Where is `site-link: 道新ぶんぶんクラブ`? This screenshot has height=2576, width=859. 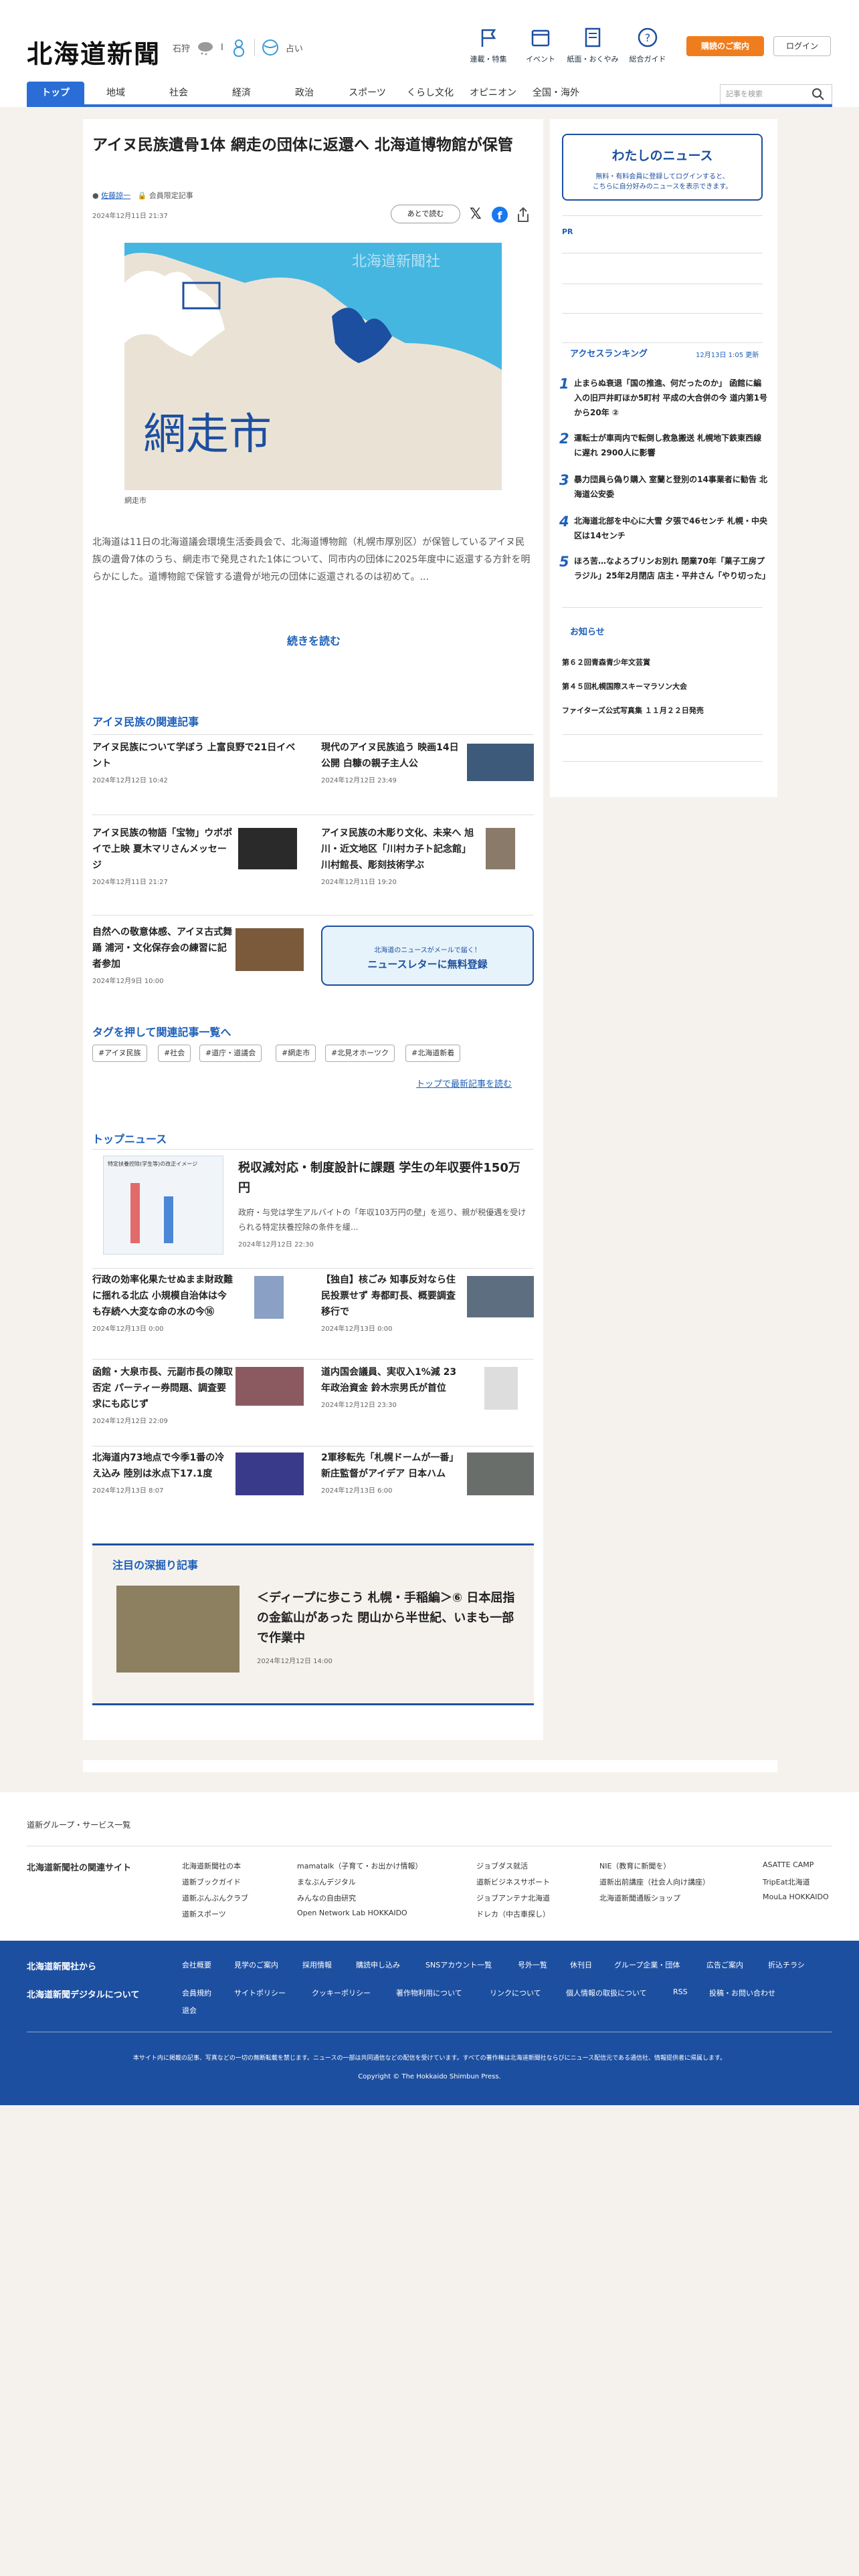
site-link: 道新ぶんぶんクラブ is located at coordinates (215, 1898).